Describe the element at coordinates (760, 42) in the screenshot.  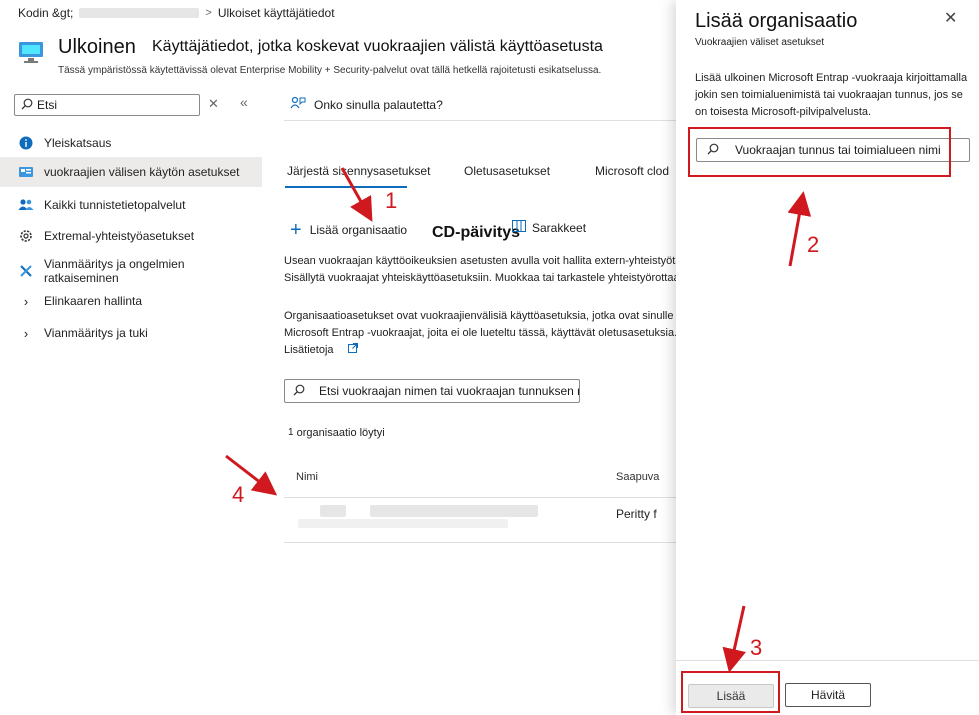
I see `panel-subtitle: Vuokraajien väliset asetukset` at that location.